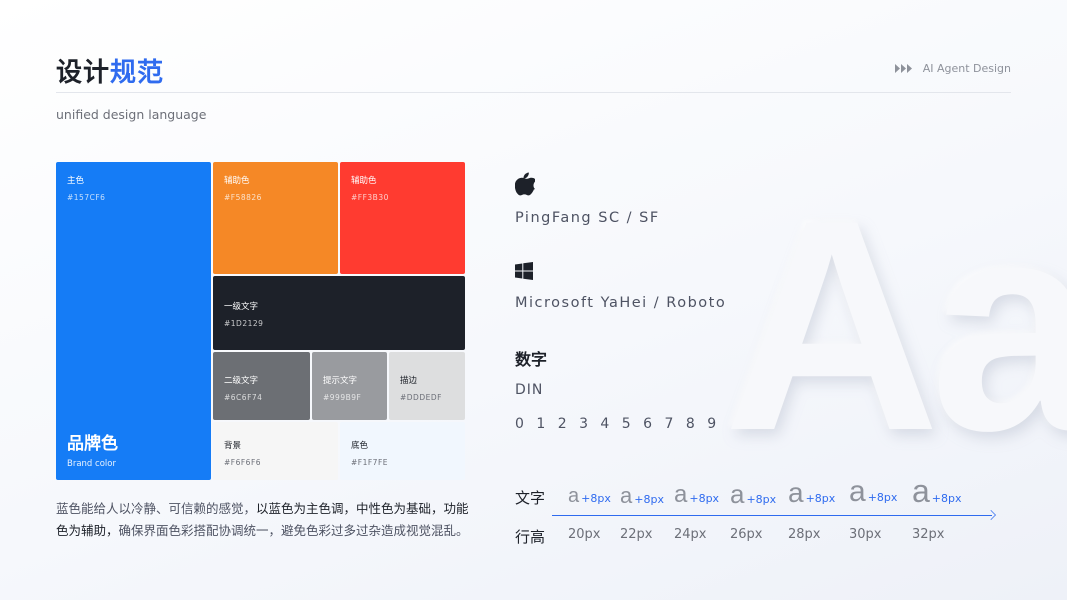 This screenshot has height=600, width=1067. Describe the element at coordinates (531, 359) in the screenshot. I see `numbers-title: 数字` at that location.